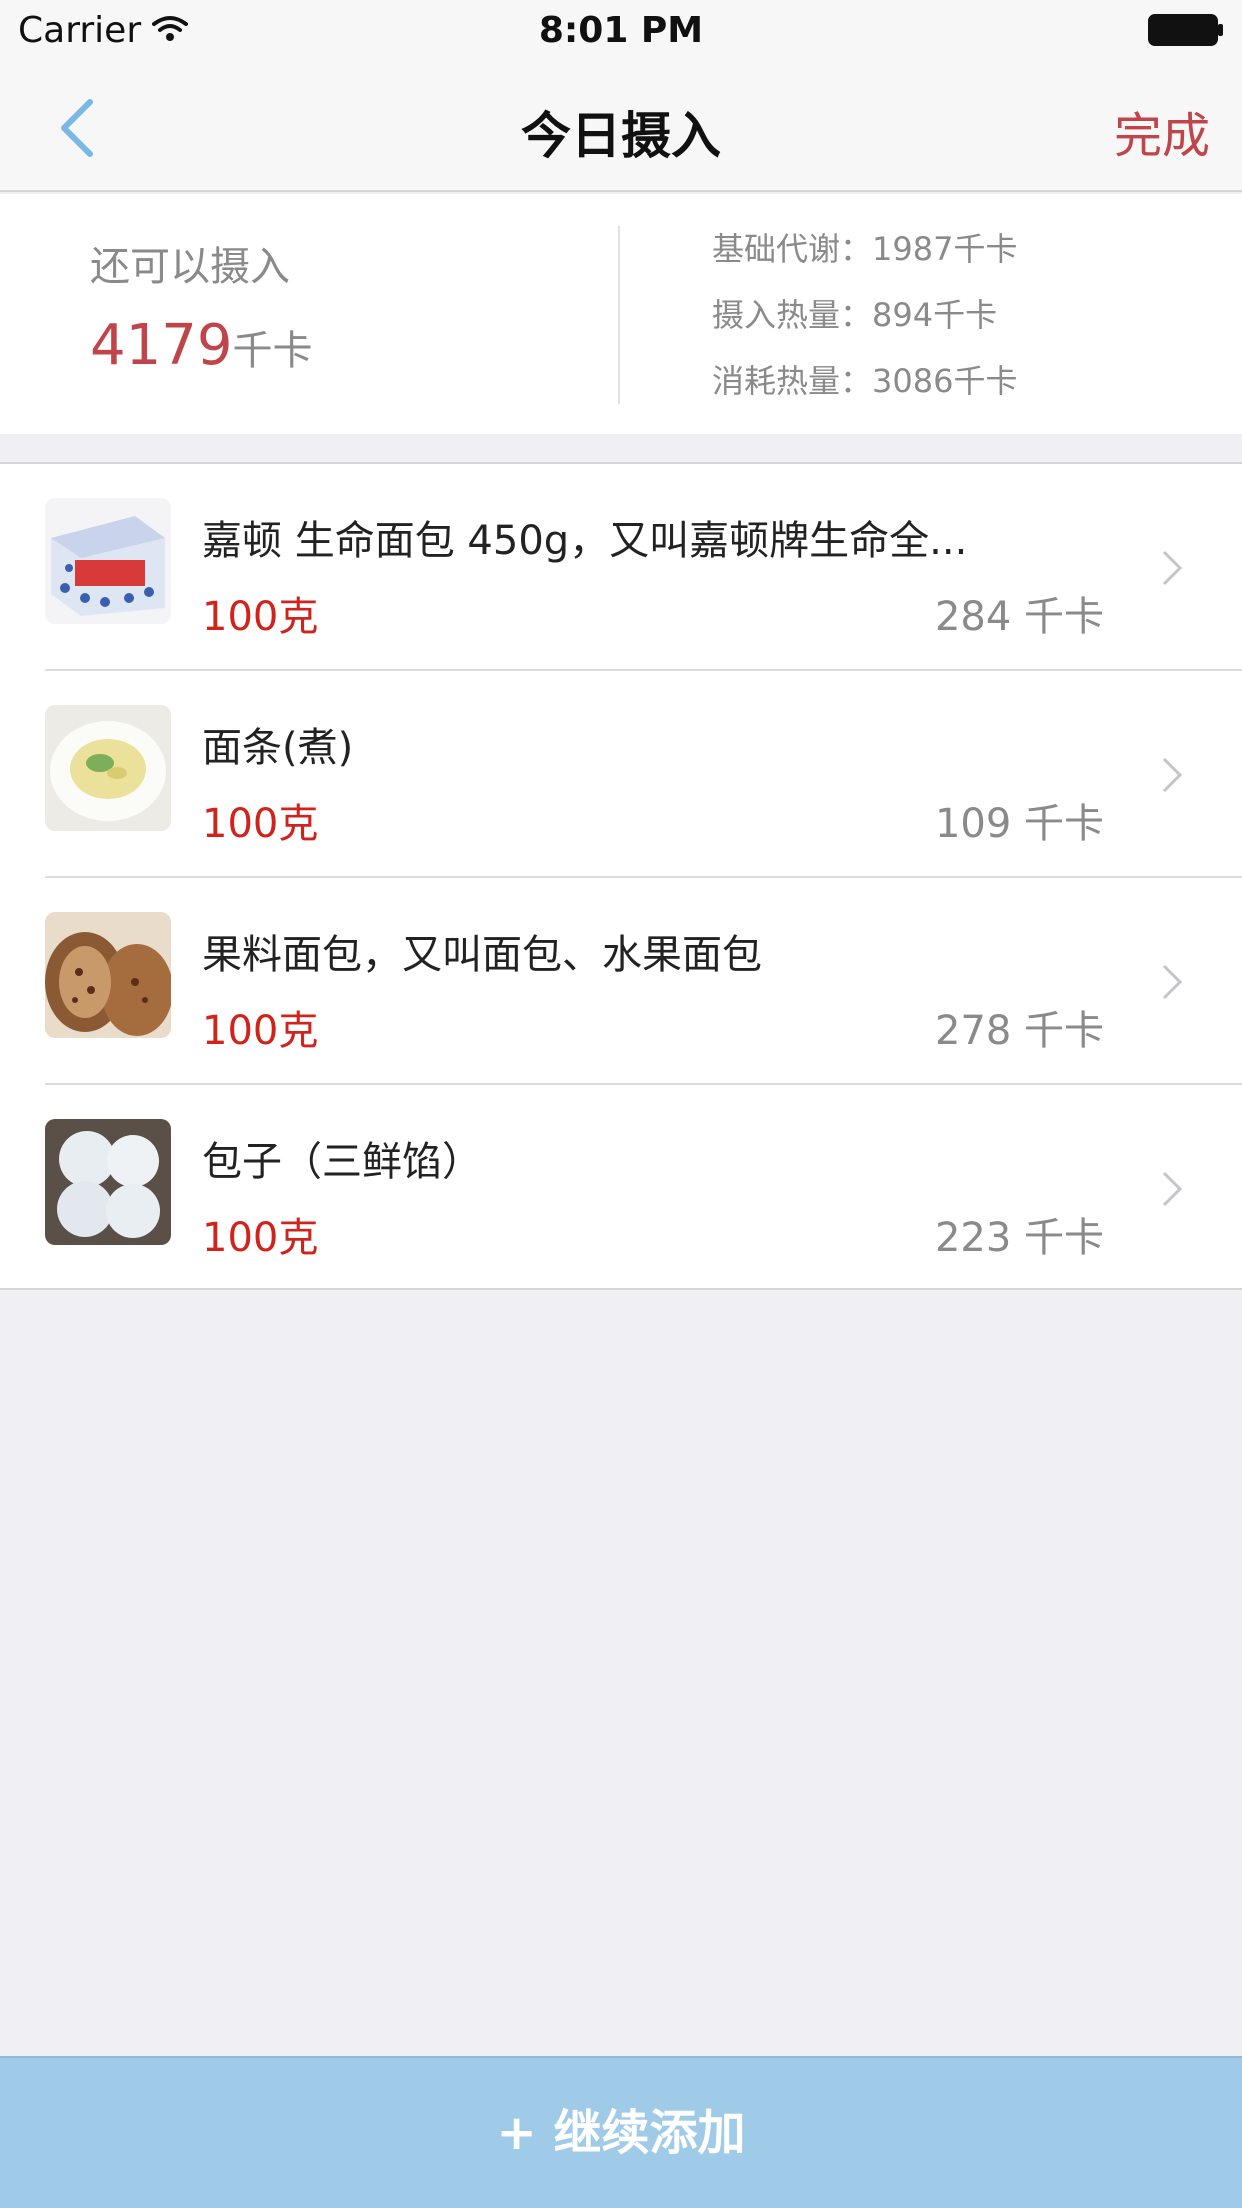 This screenshot has width=1242, height=2208. What do you see at coordinates (161, 345) in the screenshot?
I see `remaining-value: 4179` at bounding box center [161, 345].